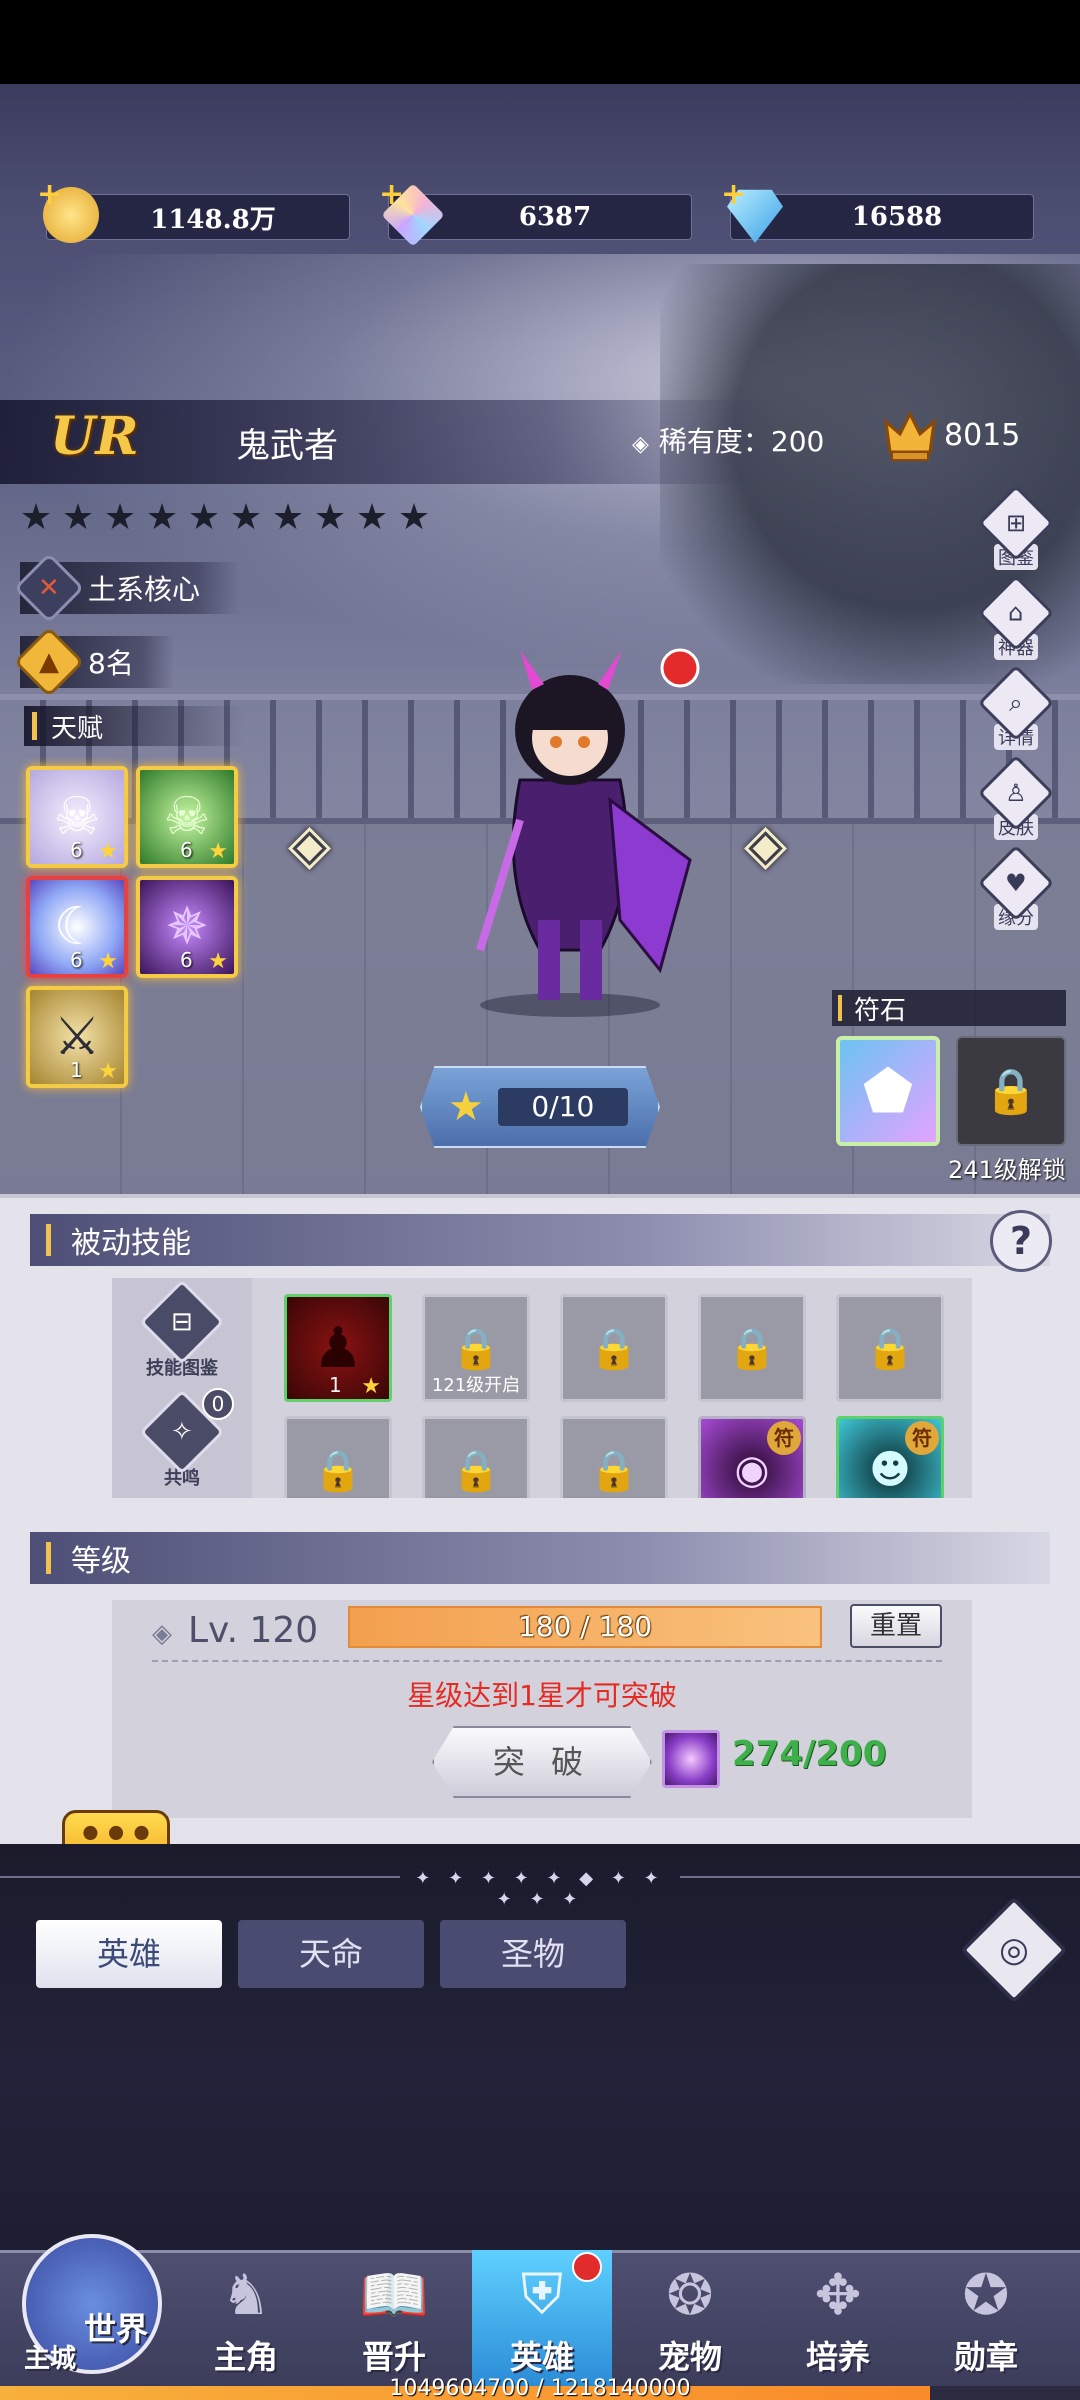 This screenshot has height=2400, width=1080. I want to click on rarity-text: 稀有度：200, so click(741, 441).